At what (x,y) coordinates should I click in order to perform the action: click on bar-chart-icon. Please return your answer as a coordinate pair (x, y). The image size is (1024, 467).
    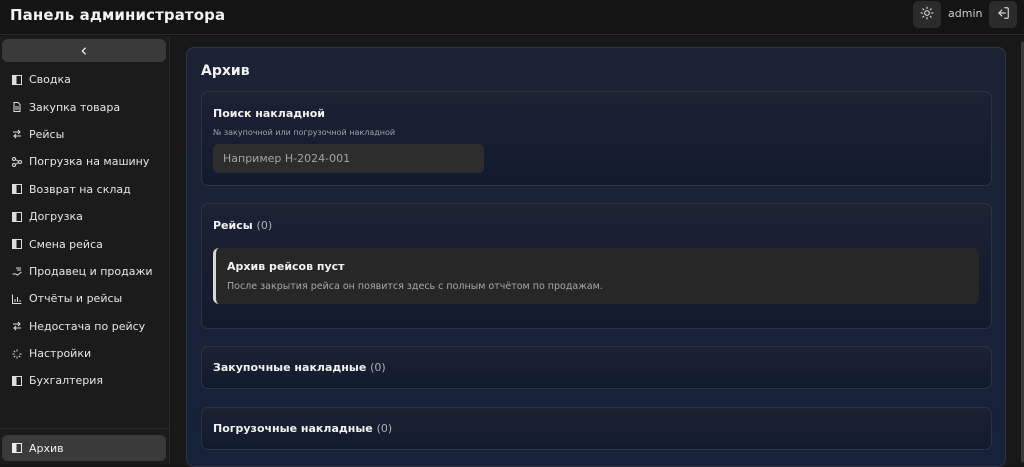
    Looking at the image, I should click on (17, 299).